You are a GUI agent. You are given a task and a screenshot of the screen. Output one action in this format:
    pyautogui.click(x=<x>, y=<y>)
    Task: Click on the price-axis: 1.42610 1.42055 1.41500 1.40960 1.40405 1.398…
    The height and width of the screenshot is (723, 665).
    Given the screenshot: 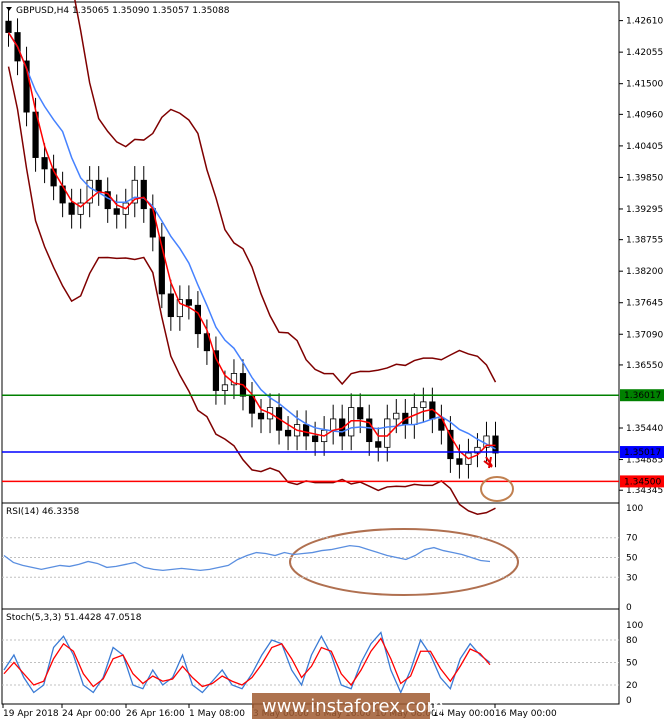 What is the action you would take?
    pyautogui.click(x=641, y=256)
    